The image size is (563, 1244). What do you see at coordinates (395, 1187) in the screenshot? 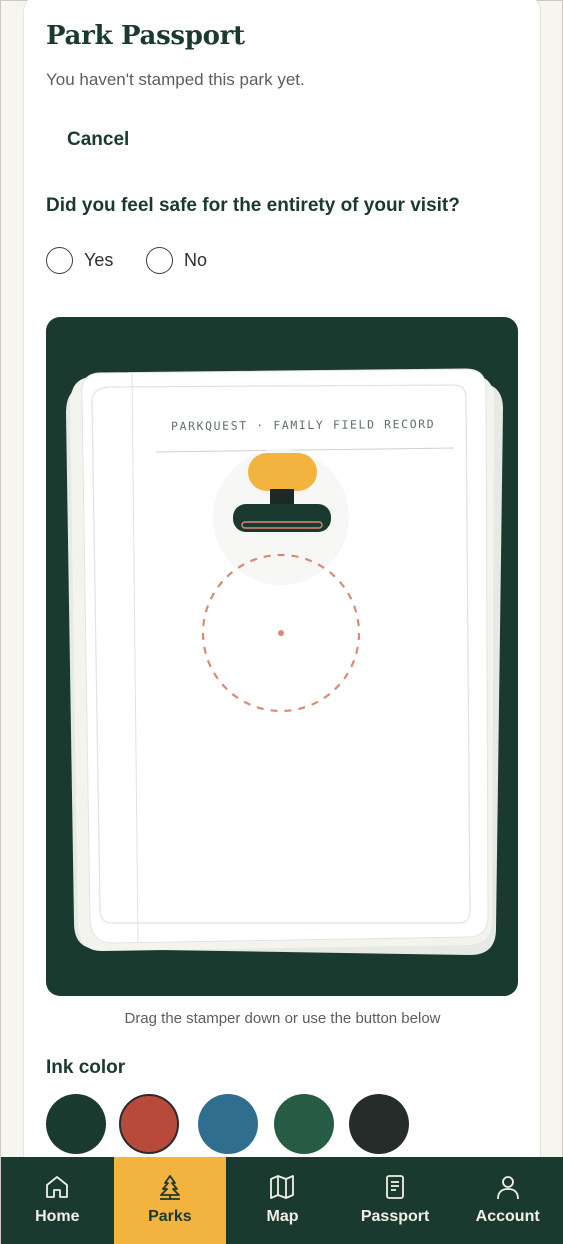
I see `passport-icon` at bounding box center [395, 1187].